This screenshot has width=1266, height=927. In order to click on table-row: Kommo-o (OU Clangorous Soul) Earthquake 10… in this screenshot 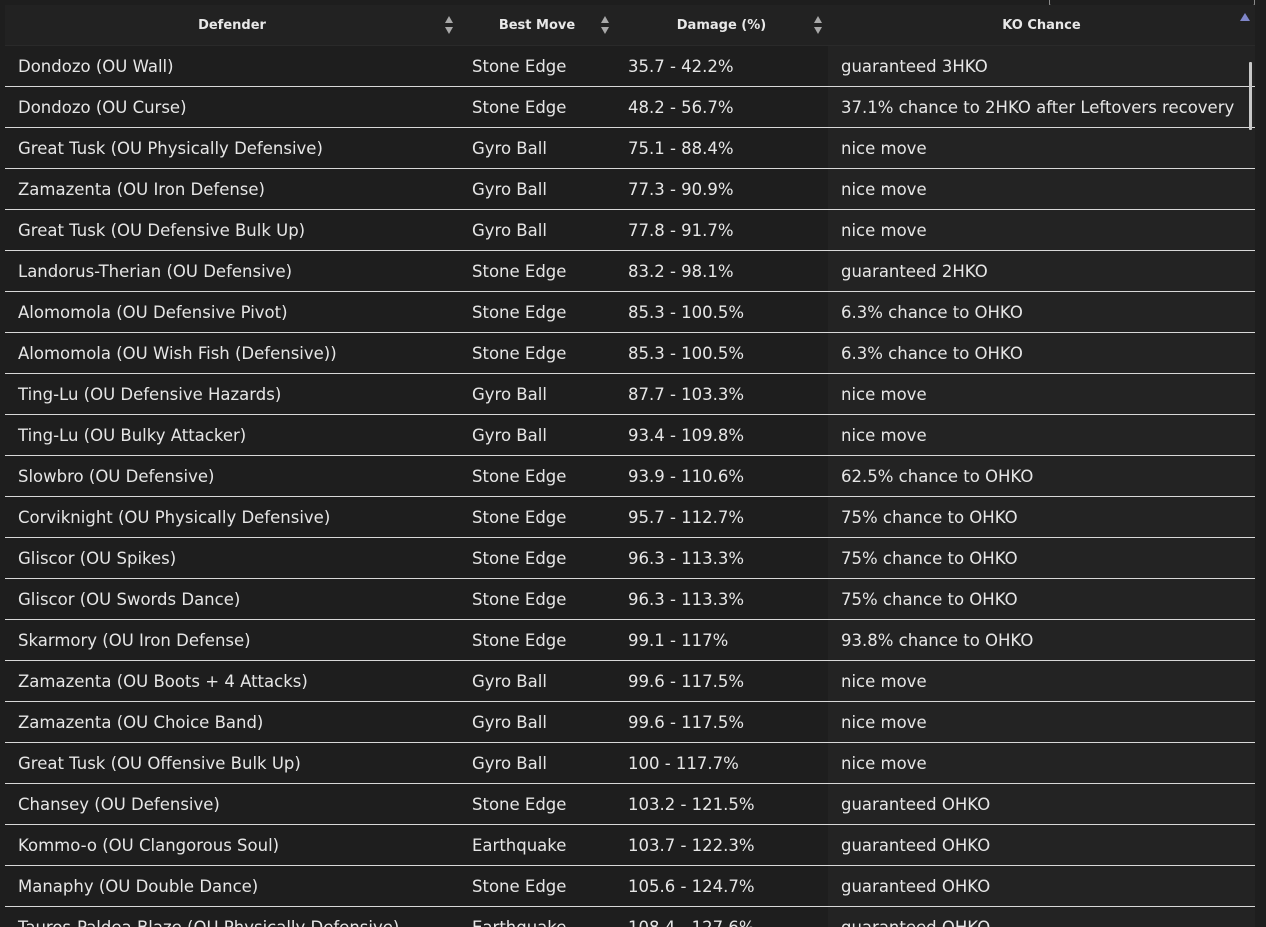, I will do `click(630, 845)`.